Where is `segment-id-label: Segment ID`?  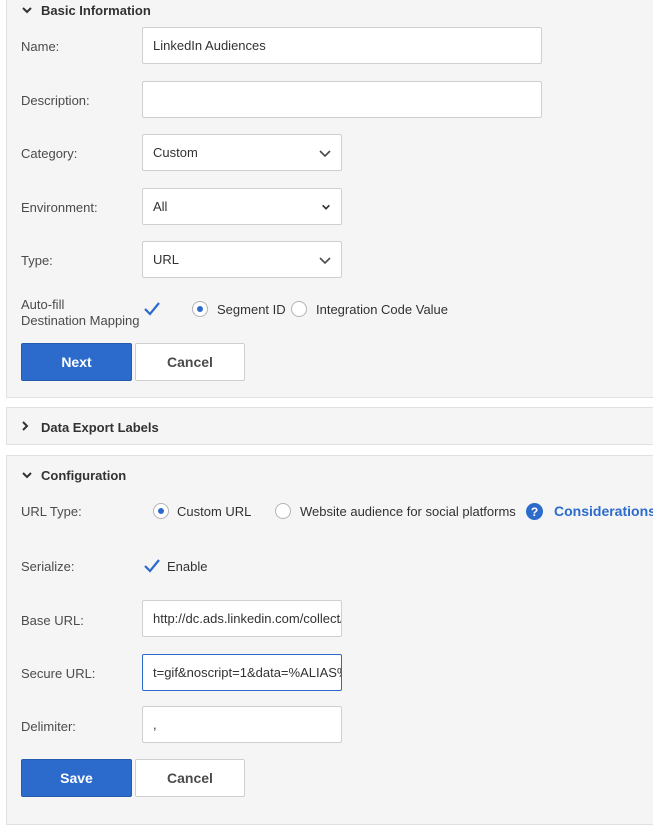
segment-id-label: Segment ID is located at coordinates (251, 309).